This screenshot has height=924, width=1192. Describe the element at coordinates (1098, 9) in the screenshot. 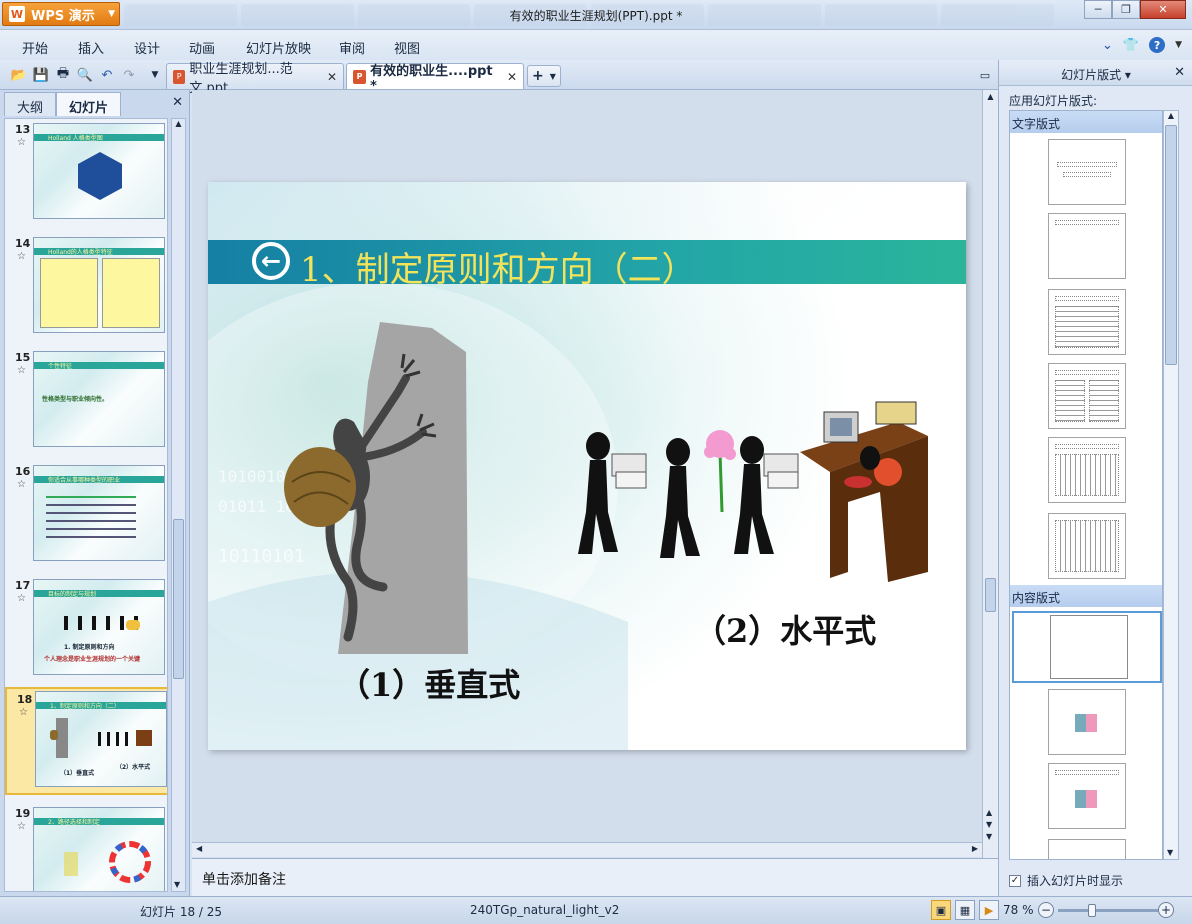

I see `minimize-button: ─` at that location.